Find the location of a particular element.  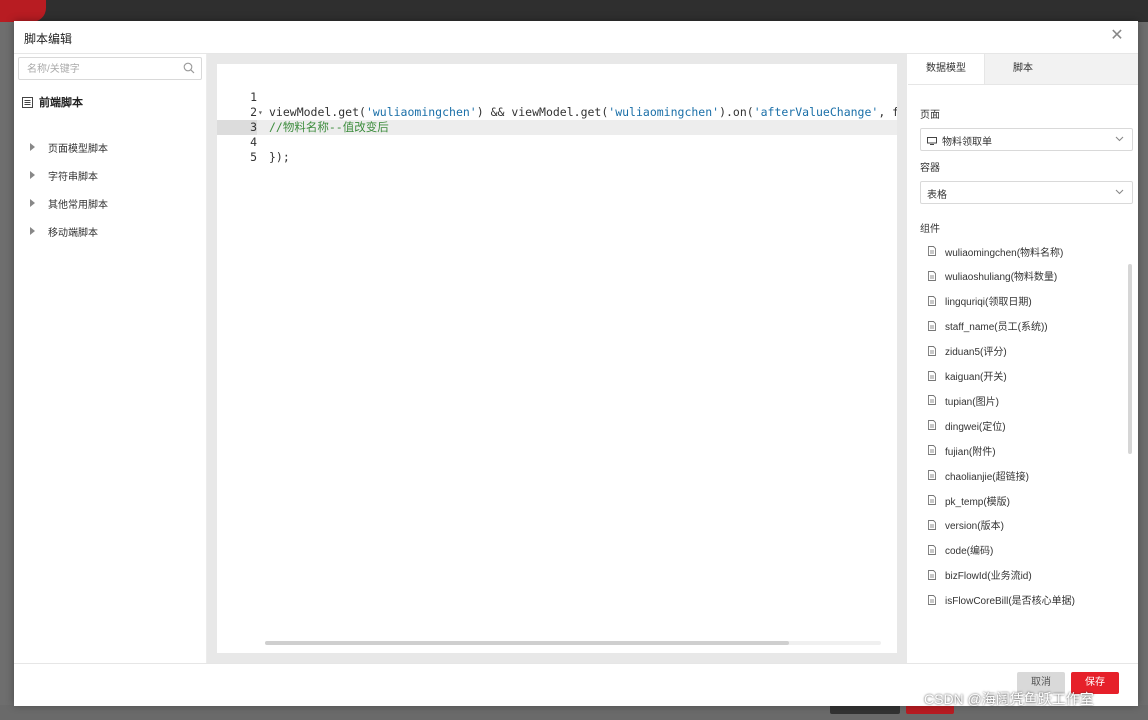

component-list-item: dingwei(定位) is located at coordinates (967, 425).